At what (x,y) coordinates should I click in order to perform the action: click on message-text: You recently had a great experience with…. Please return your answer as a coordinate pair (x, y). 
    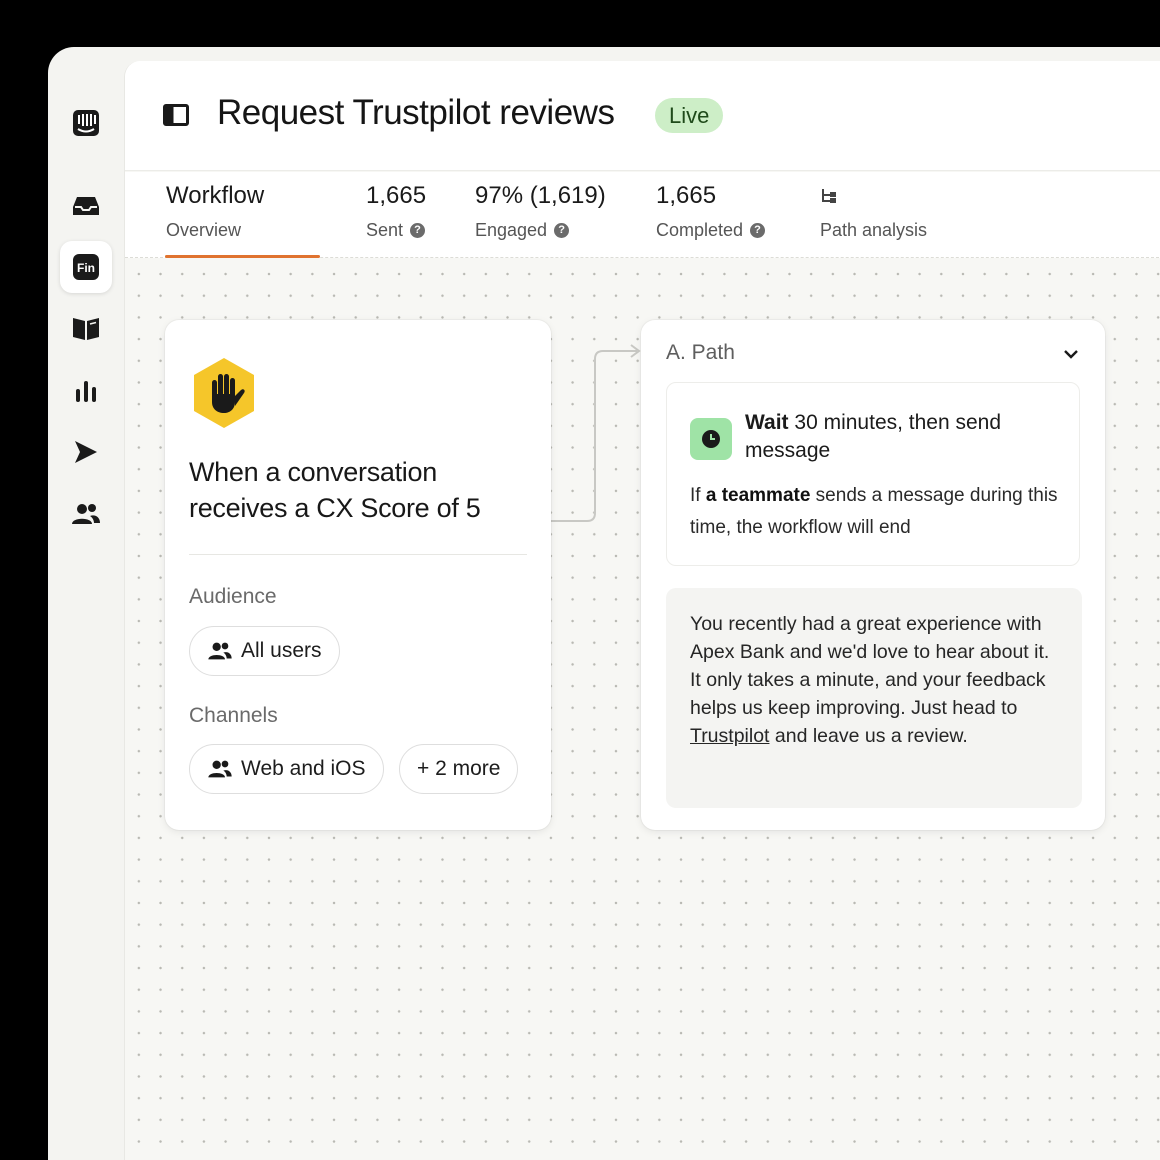
    Looking at the image, I should click on (870, 680).